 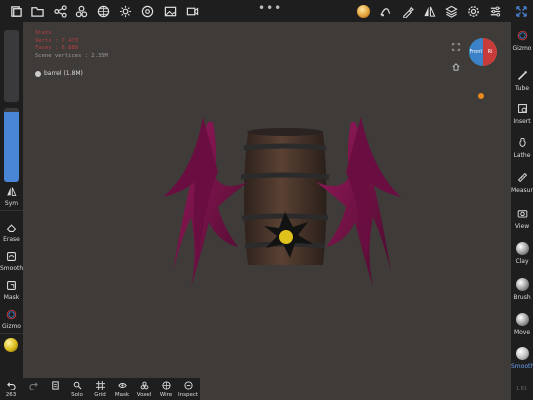 I want to click on matcap-icon, so click(x=363, y=11).